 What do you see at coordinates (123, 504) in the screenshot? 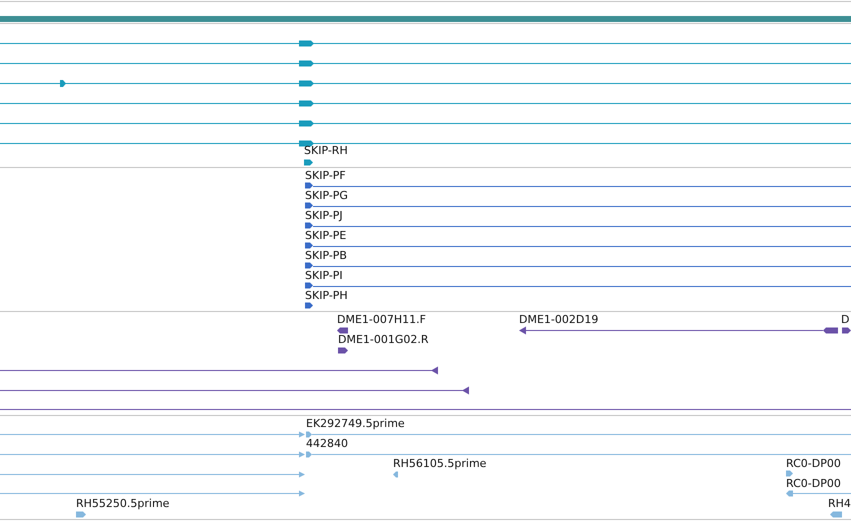
I see `feature-label: RH55250.5prime` at bounding box center [123, 504].